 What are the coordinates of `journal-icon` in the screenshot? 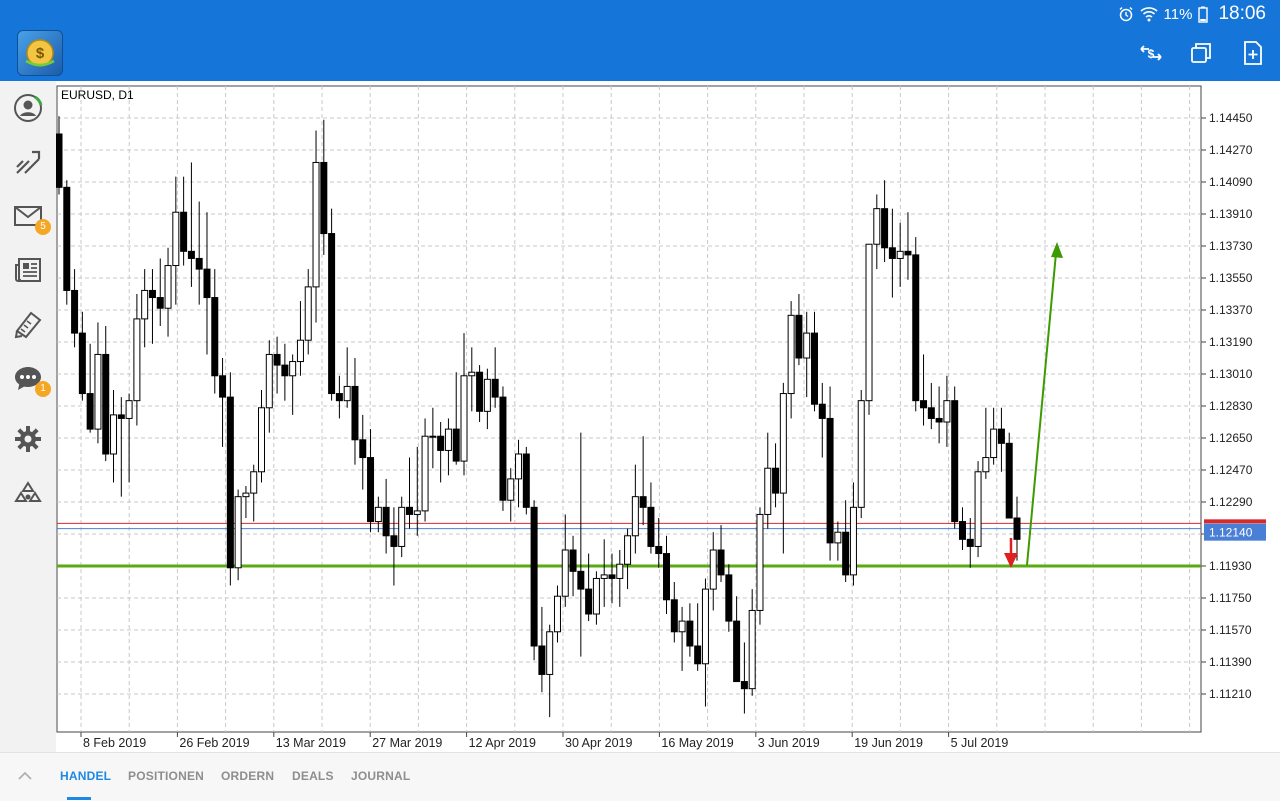 It's located at (28, 325).